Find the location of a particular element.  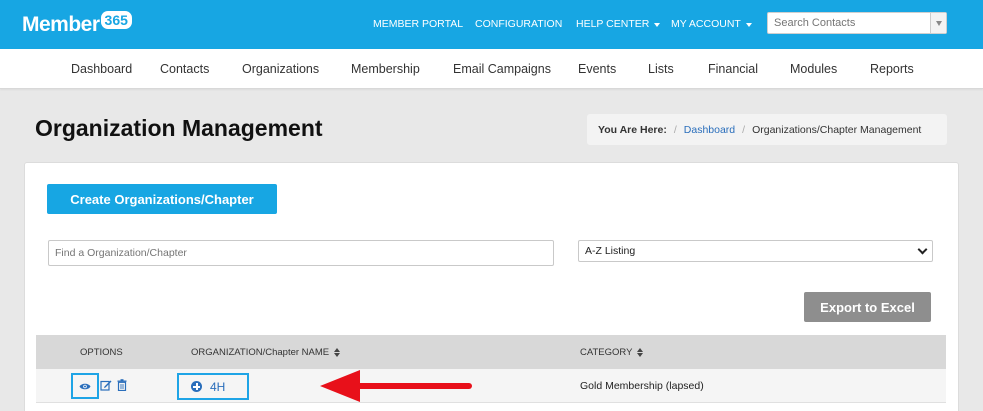

table-row is located at coordinates (491, 386).